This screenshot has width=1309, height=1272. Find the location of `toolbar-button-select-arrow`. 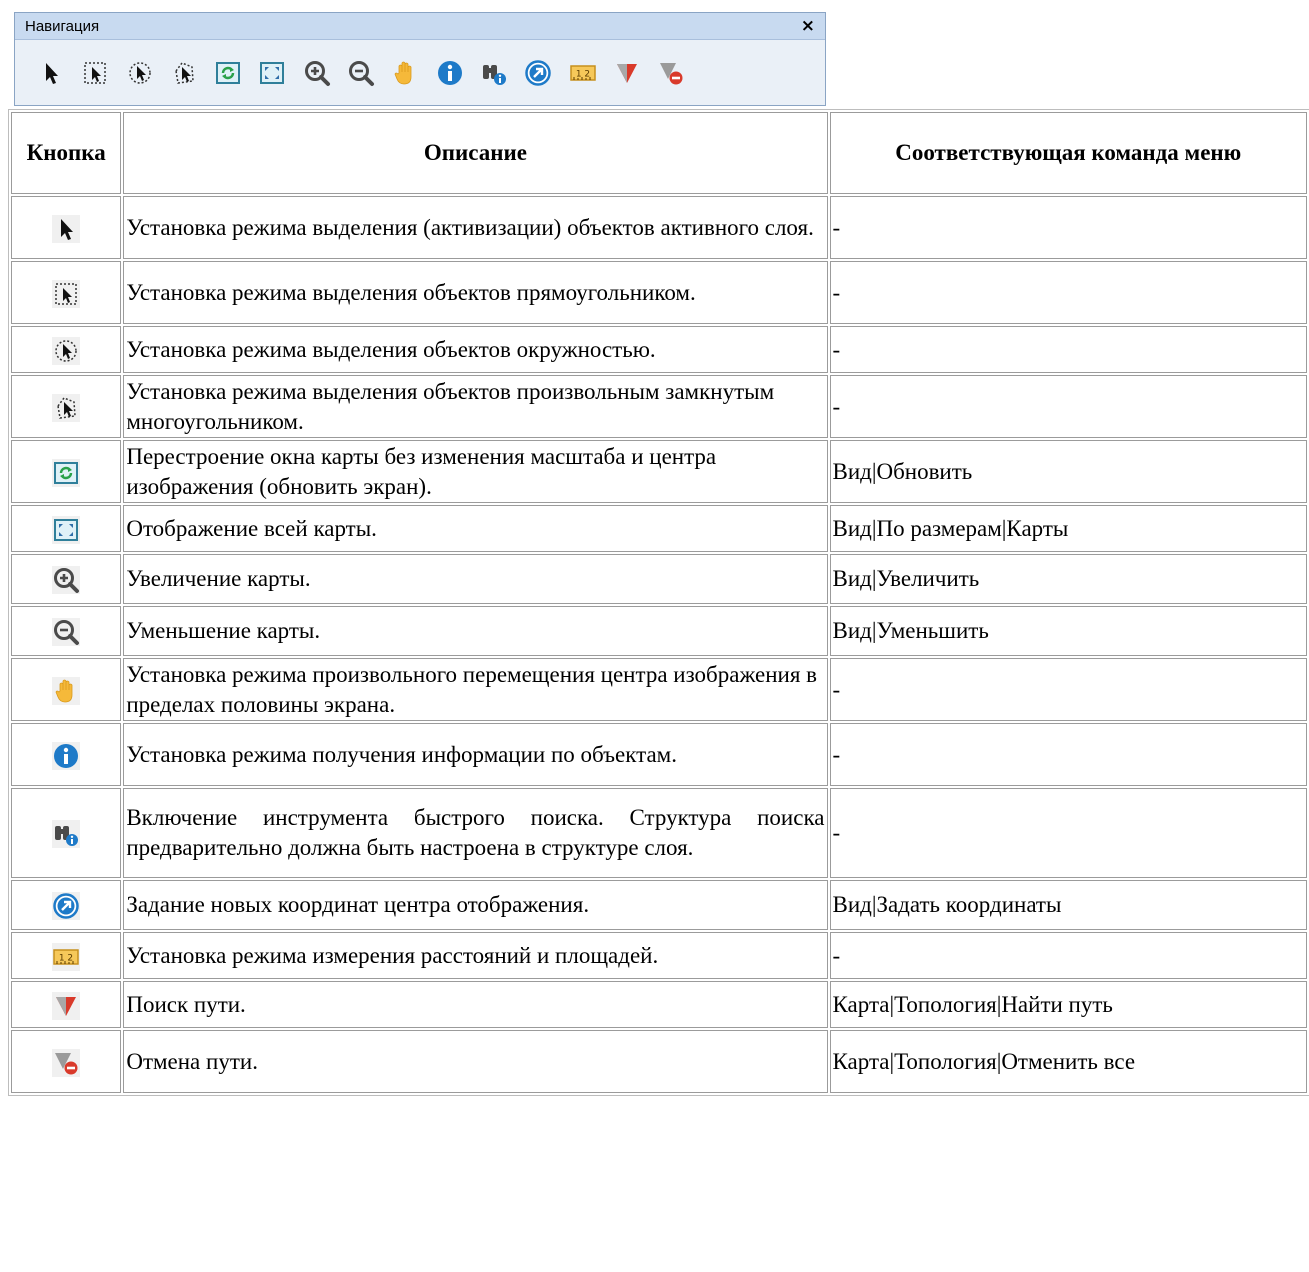

toolbar-button-select-arrow is located at coordinates (51, 73).